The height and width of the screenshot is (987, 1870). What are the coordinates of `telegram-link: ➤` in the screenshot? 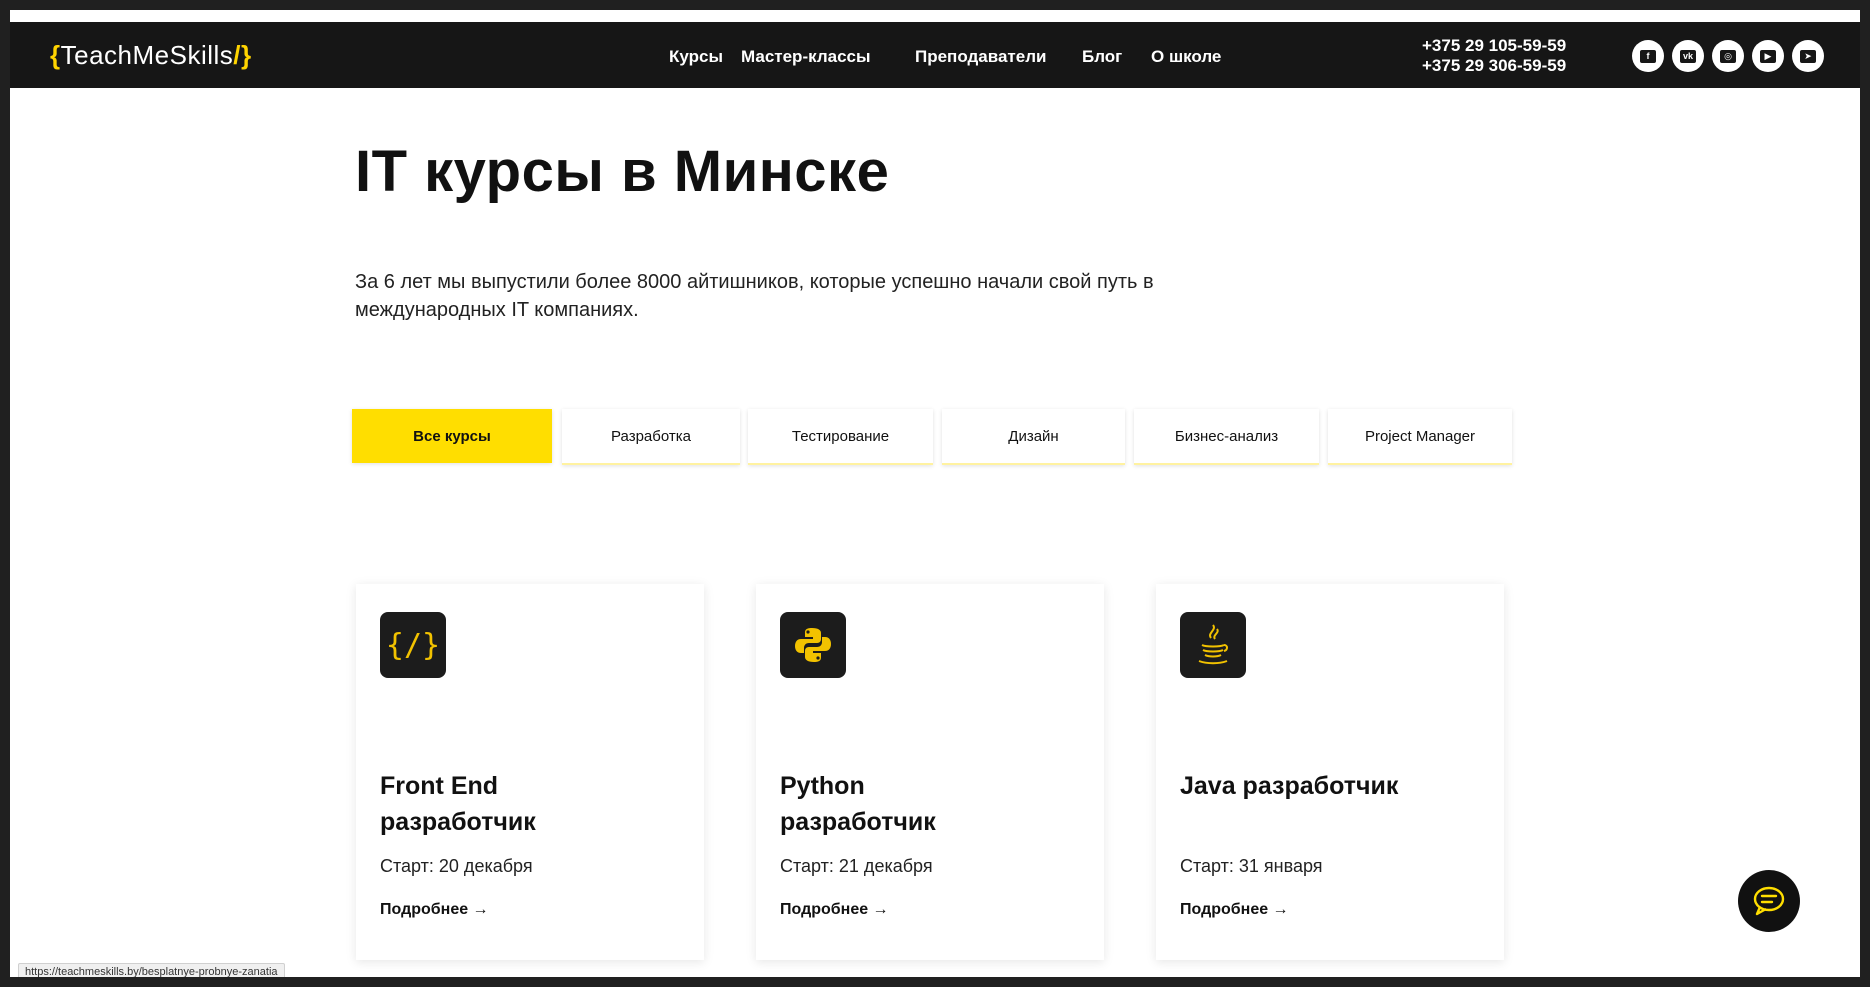 It's located at (1808, 56).